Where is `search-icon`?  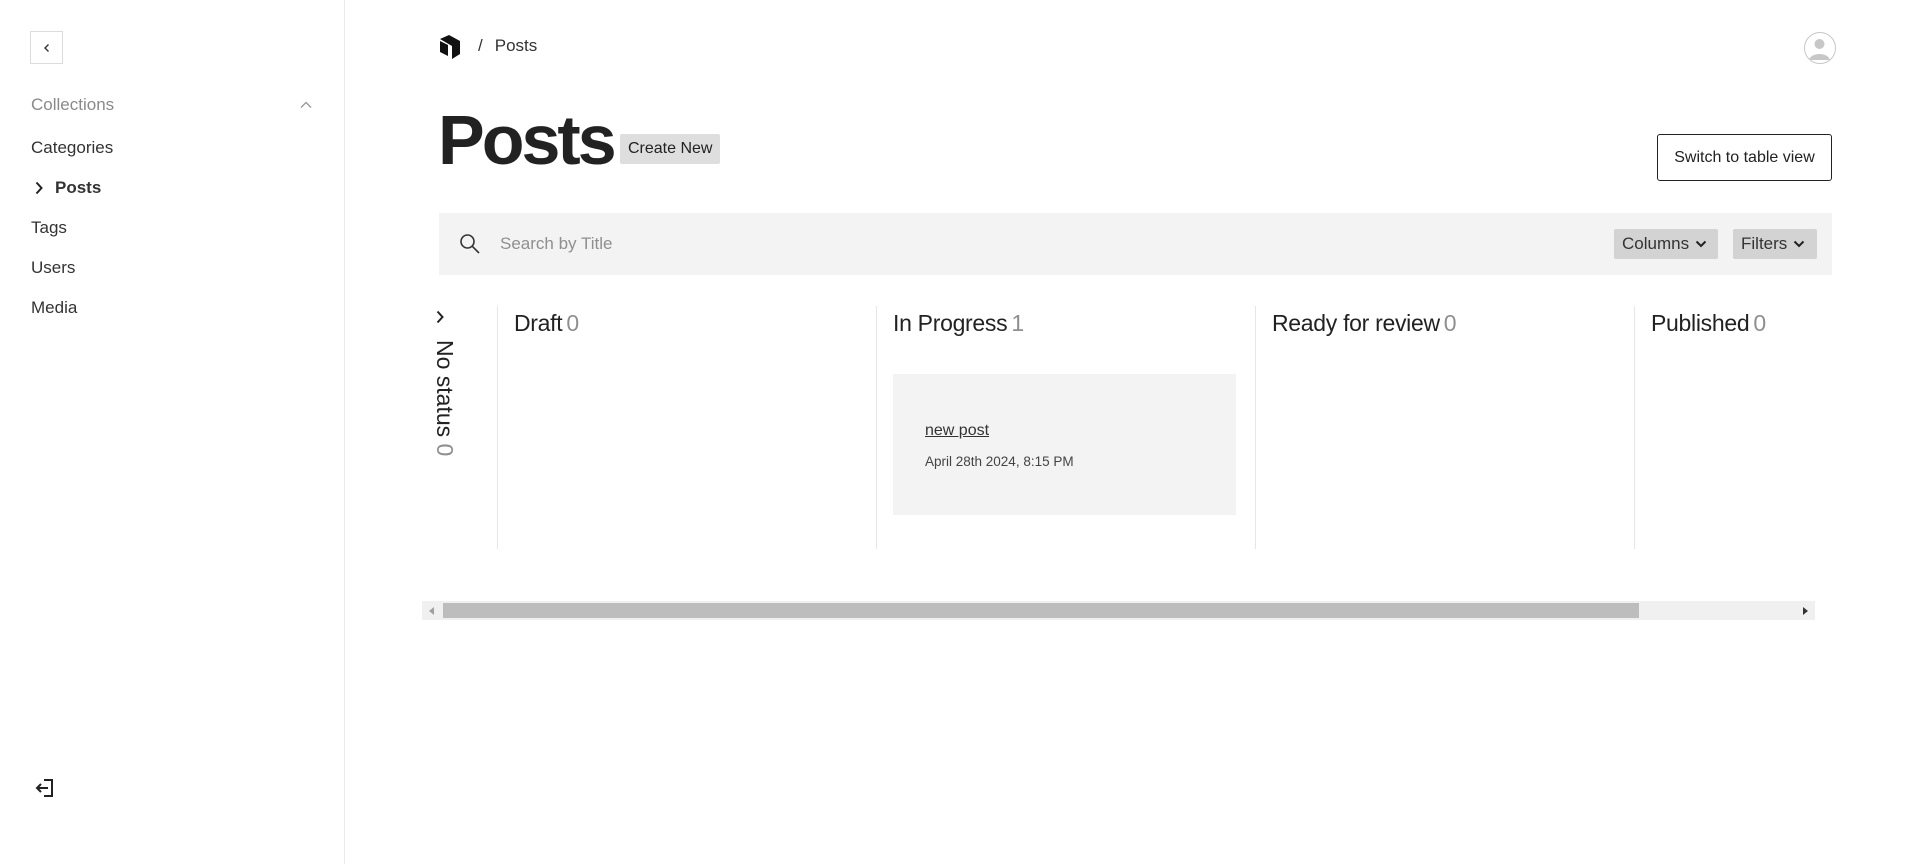 search-icon is located at coordinates (470, 244).